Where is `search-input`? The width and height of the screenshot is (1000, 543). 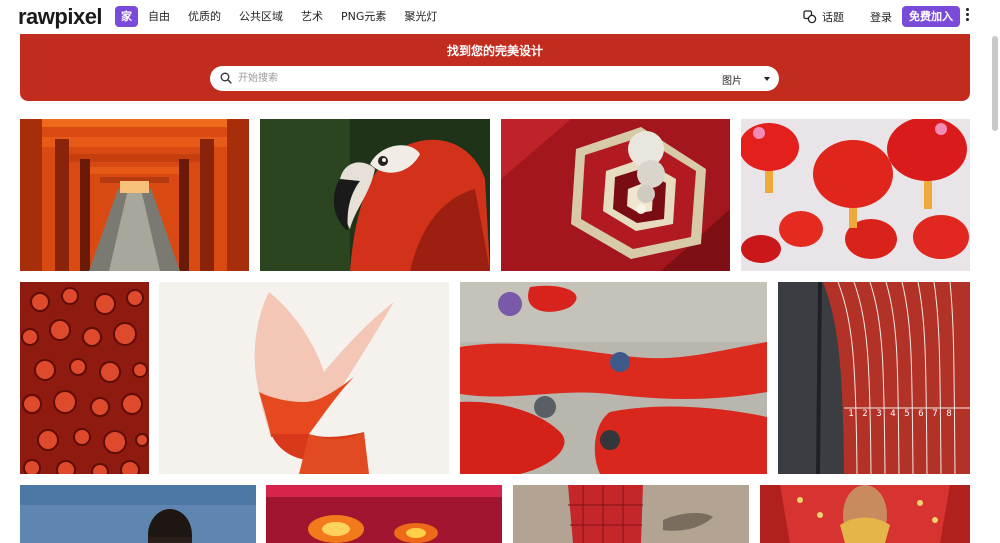
search-input is located at coordinates (458, 78).